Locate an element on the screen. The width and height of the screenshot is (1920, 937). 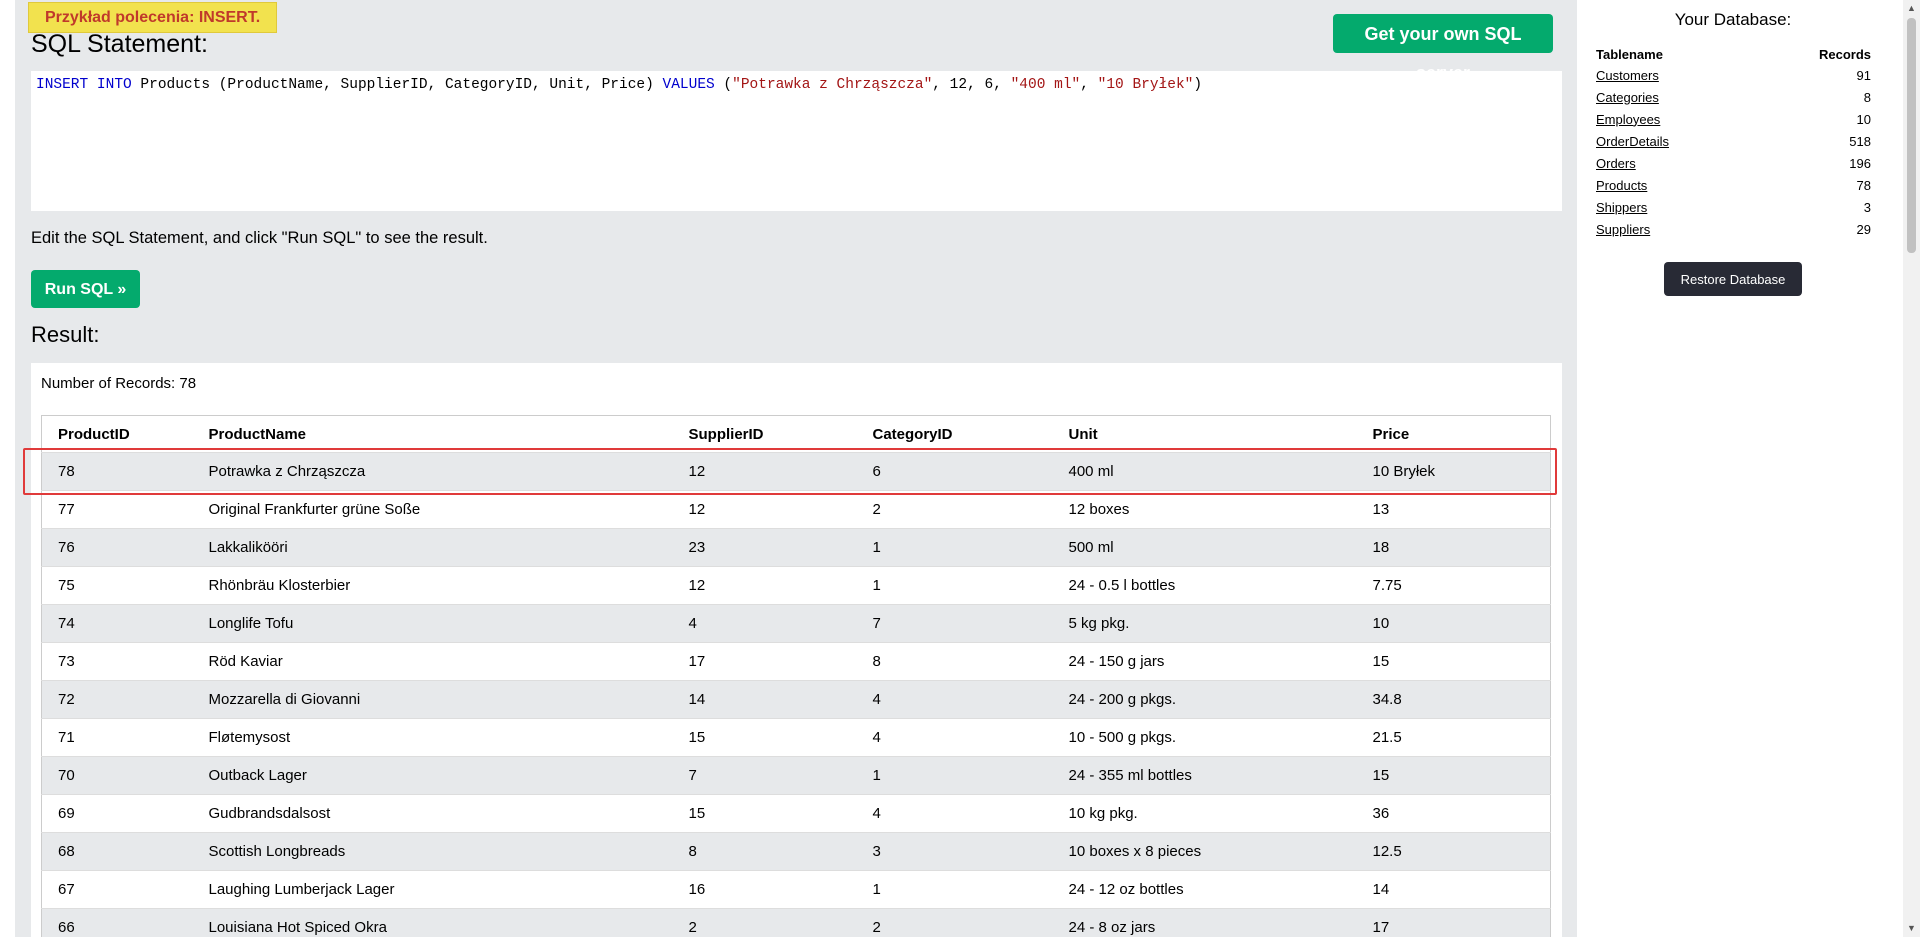
table-cell: 24 - 150 g jars is located at coordinates (1204, 661).